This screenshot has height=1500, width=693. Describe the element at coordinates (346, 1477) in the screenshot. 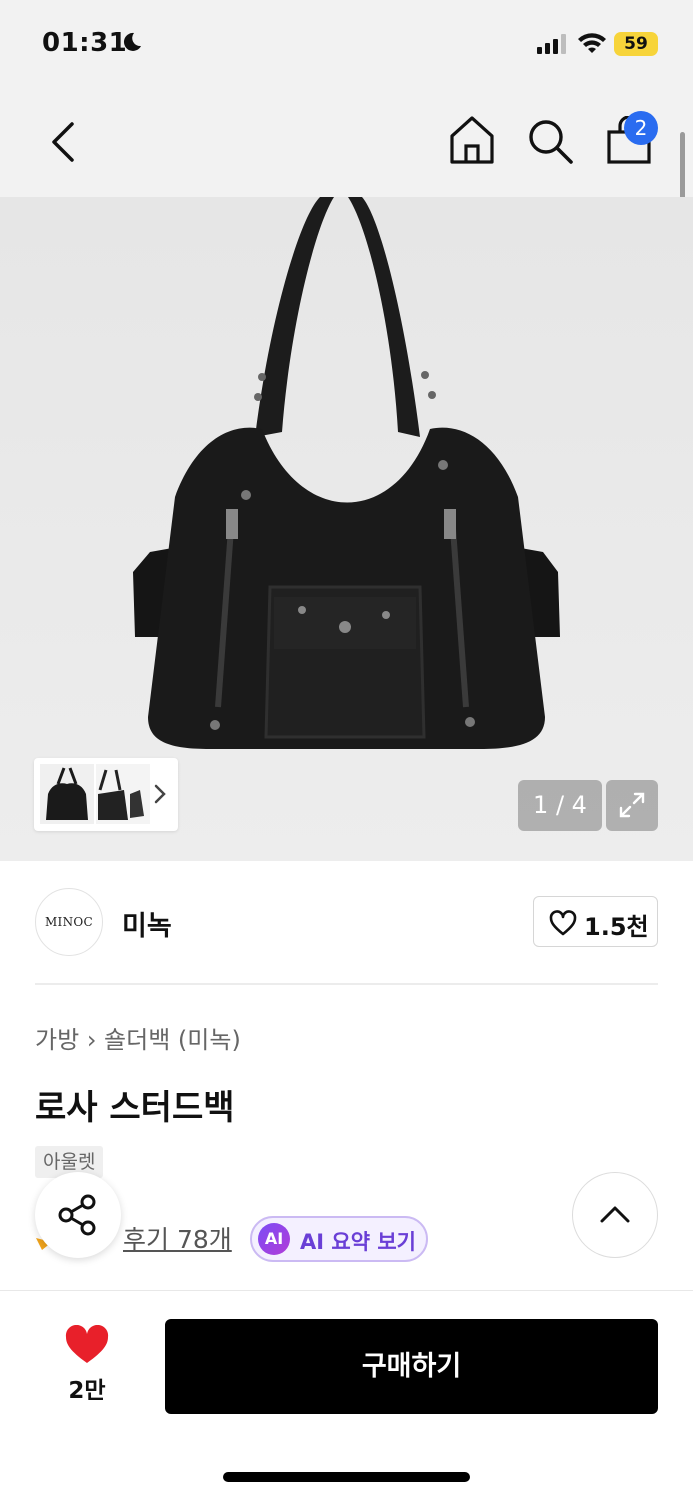

I see `home-indicator` at that location.